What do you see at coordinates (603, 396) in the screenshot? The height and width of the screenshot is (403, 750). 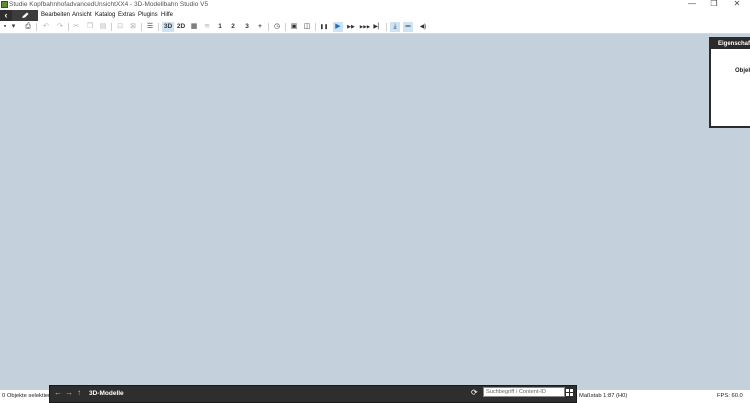 I see `scale-status: Maßstab 1:87 (H0)` at bounding box center [603, 396].